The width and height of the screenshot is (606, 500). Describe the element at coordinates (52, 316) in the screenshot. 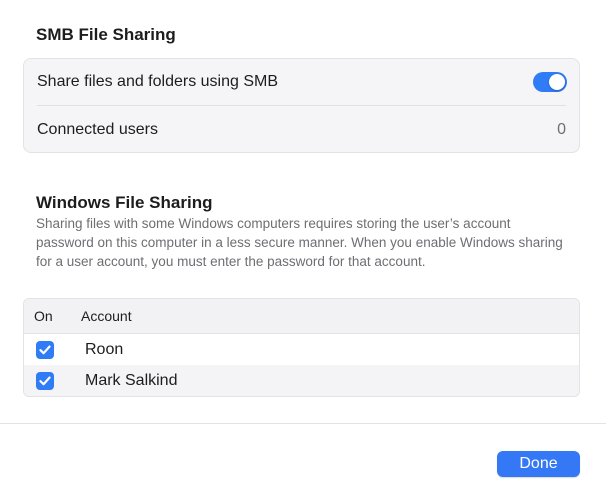

I see `column-header-on: On` at that location.